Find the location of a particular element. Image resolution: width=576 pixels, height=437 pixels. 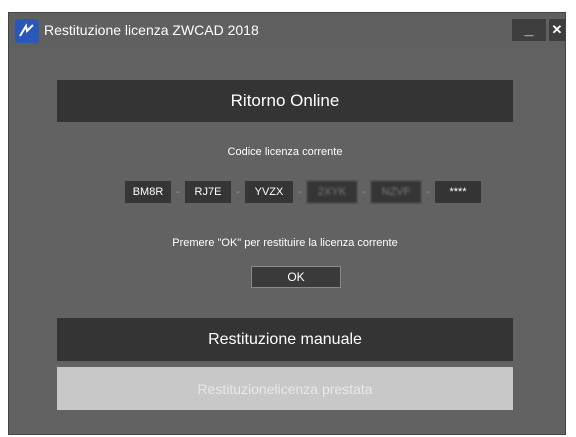

key-segment-2: RJ7E is located at coordinates (208, 192).